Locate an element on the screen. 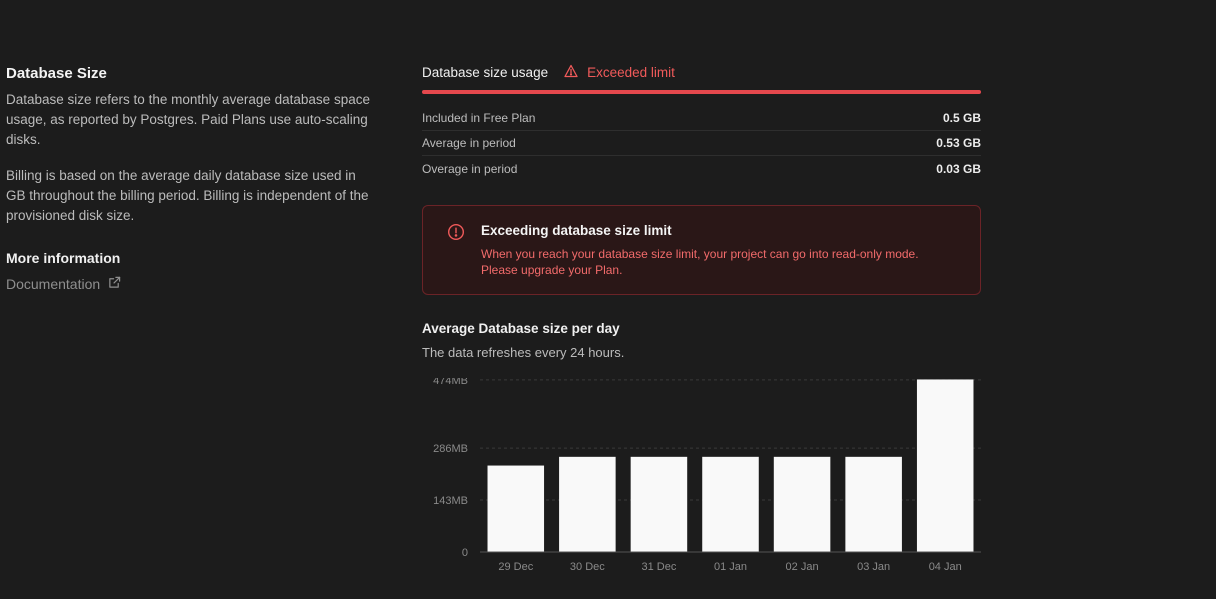 This screenshot has height=599, width=1216. external-link-icon is located at coordinates (114, 284).